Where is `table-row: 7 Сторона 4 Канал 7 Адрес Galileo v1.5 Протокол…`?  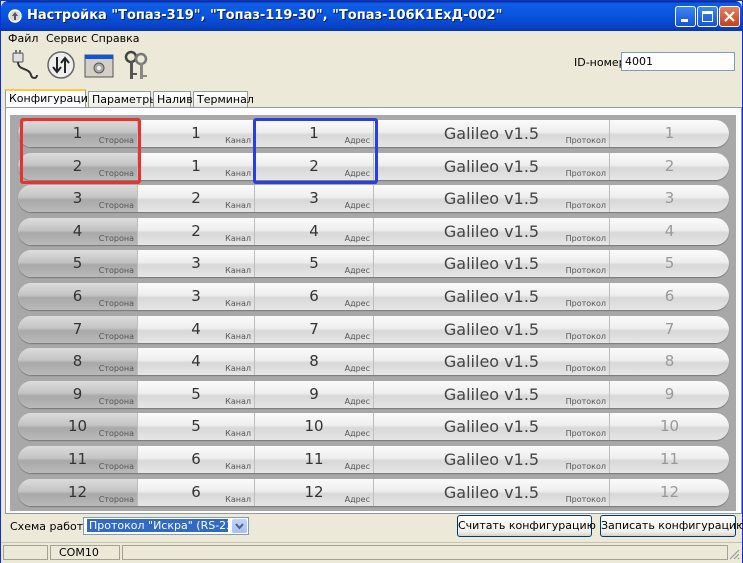
table-row: 7 Сторона 4 Канал 7 Адрес Galileo v1.5 Протокол… is located at coordinates (373, 329).